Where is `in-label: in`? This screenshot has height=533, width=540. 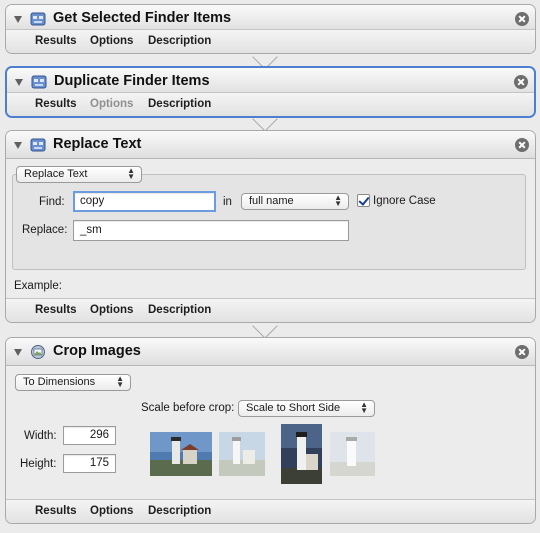 in-label: in is located at coordinates (227, 202).